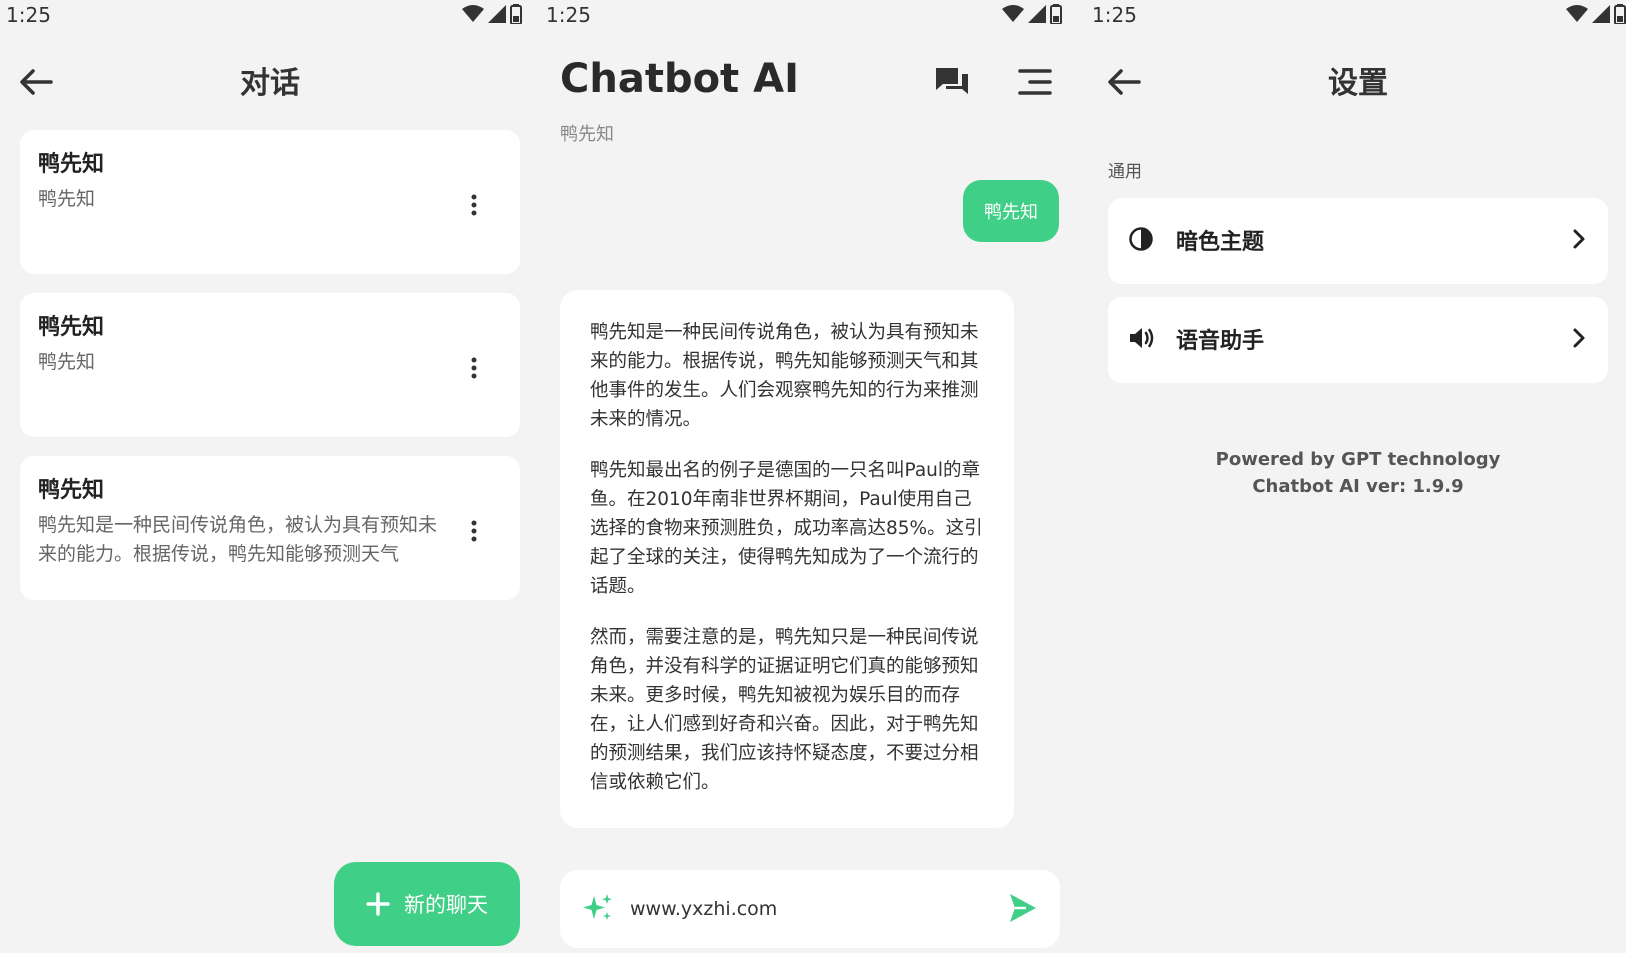 The width and height of the screenshot is (1626, 953). I want to click on section-label: 通用, so click(1125, 172).